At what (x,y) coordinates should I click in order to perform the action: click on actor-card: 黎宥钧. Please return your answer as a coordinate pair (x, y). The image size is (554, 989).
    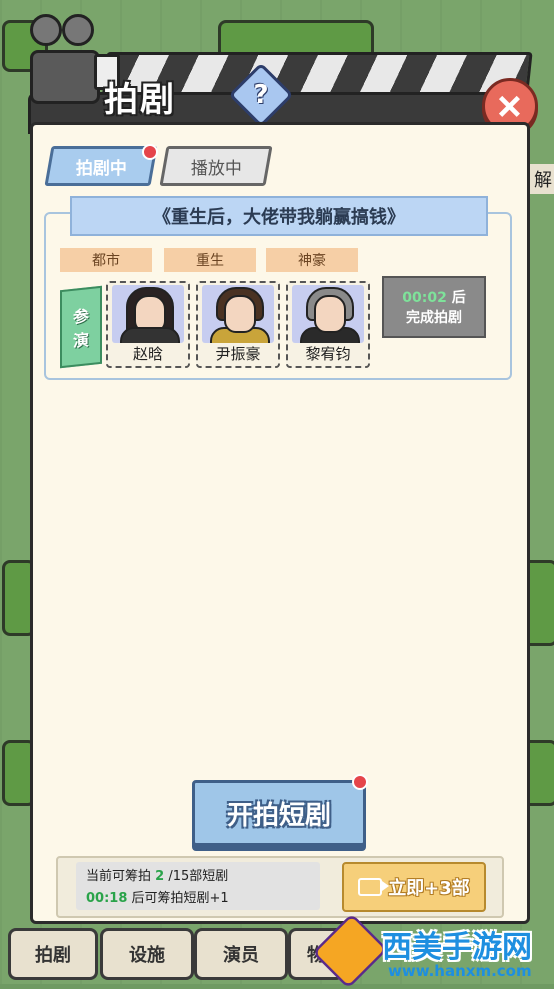
    Looking at the image, I should click on (328, 324).